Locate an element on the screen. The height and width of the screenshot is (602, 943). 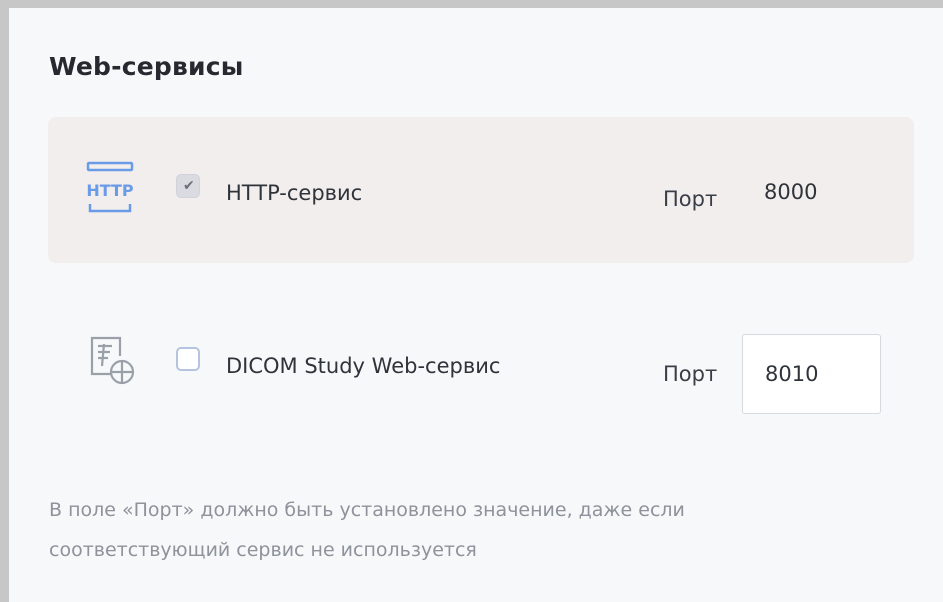
http-port-label: Порт is located at coordinates (690, 199).